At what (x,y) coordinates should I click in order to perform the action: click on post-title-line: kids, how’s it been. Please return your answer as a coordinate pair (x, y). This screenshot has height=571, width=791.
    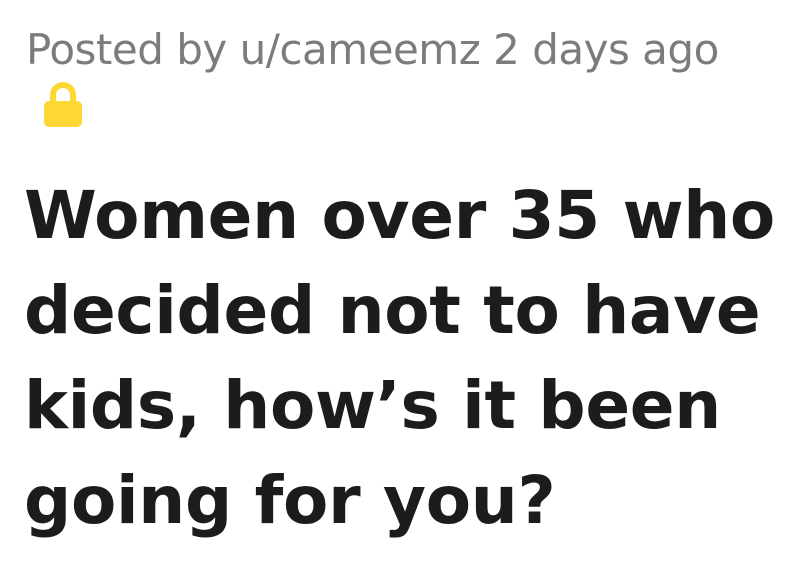
    Looking at the image, I should click on (372, 405).